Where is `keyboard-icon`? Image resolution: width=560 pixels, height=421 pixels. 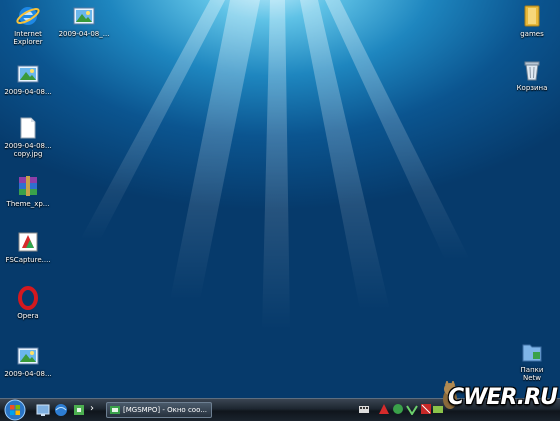 keyboard-icon is located at coordinates (364, 409).